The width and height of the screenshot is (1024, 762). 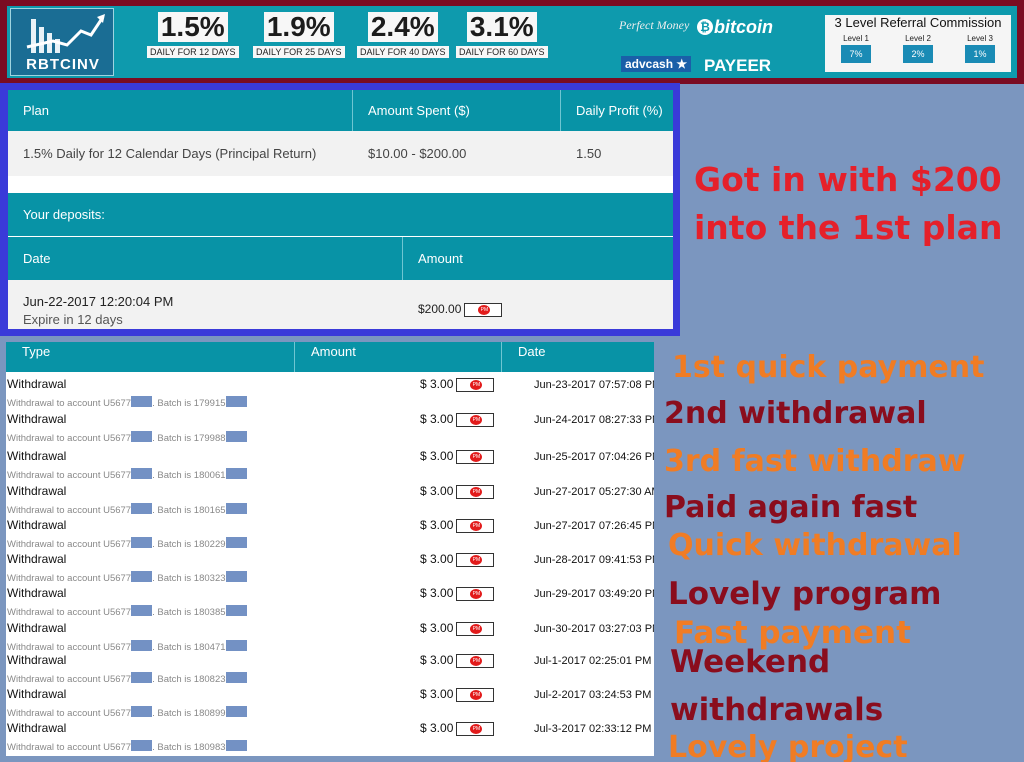 I want to click on logo: RBTCINV, so click(x=62, y=42).